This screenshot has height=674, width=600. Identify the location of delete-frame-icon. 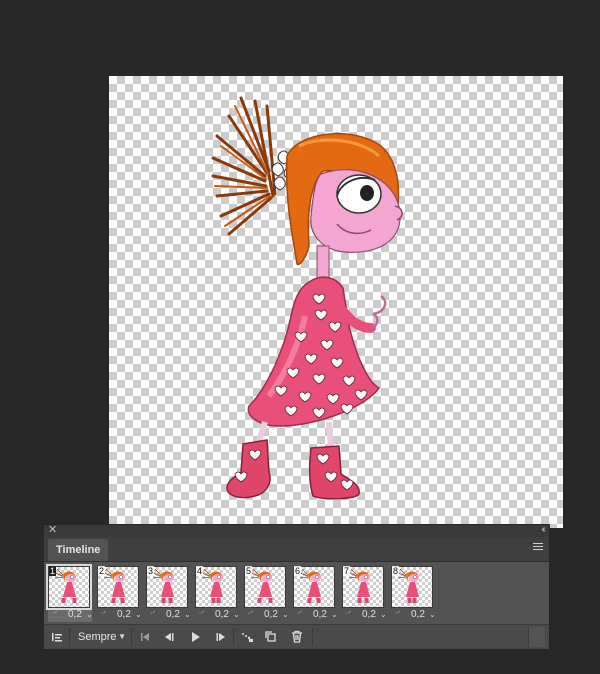
(297, 637).